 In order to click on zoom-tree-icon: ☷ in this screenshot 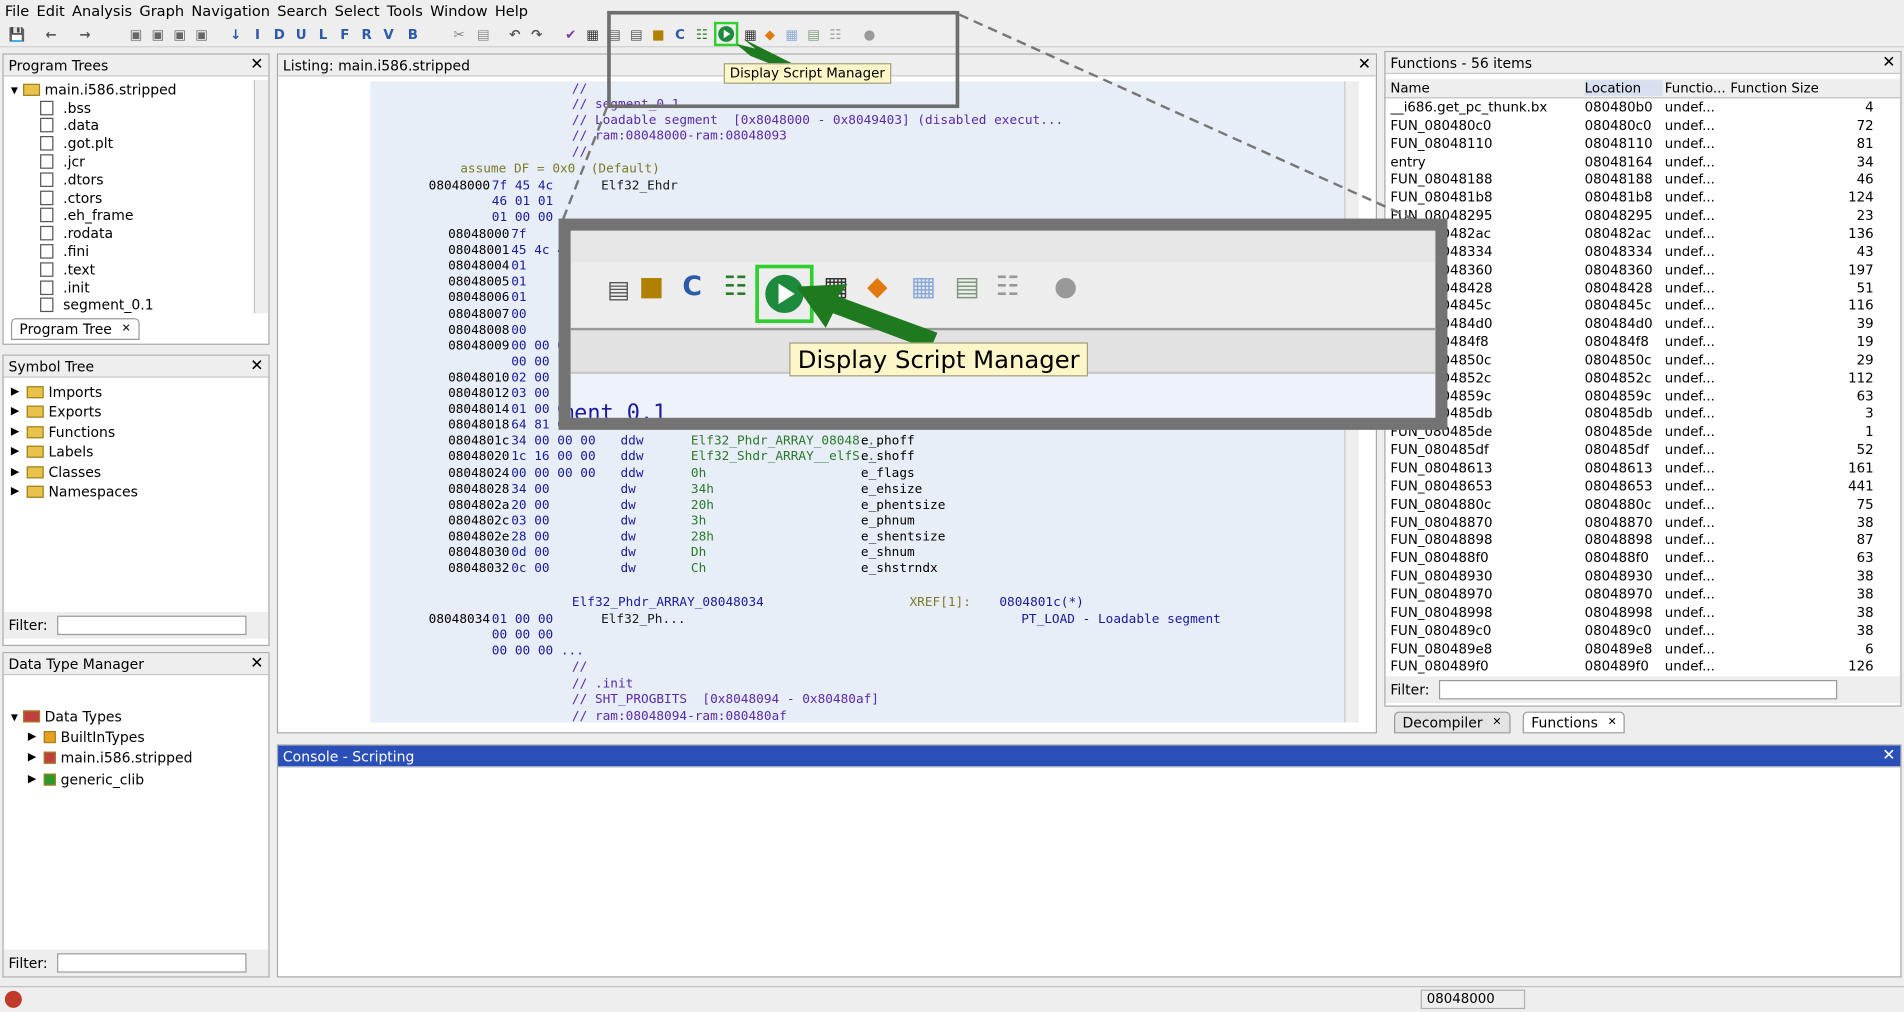, I will do `click(1007, 287)`.